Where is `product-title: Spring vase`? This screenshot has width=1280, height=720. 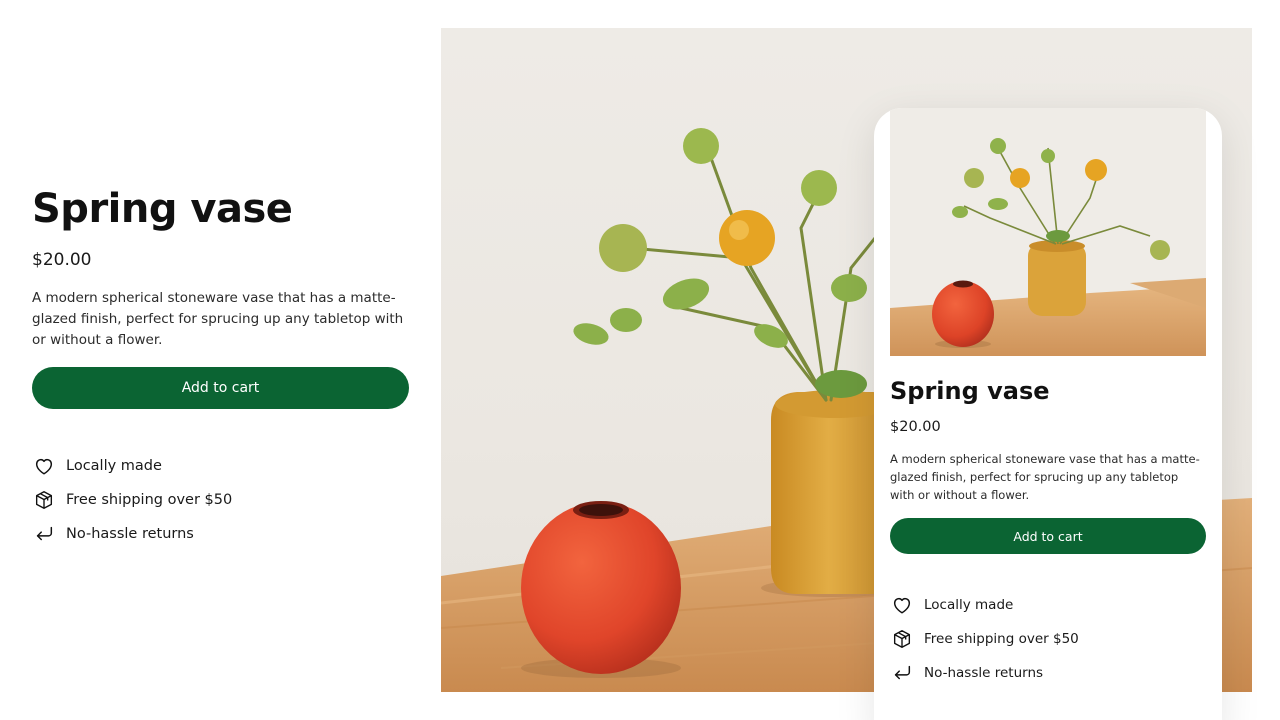 product-title: Spring vase is located at coordinates (162, 209).